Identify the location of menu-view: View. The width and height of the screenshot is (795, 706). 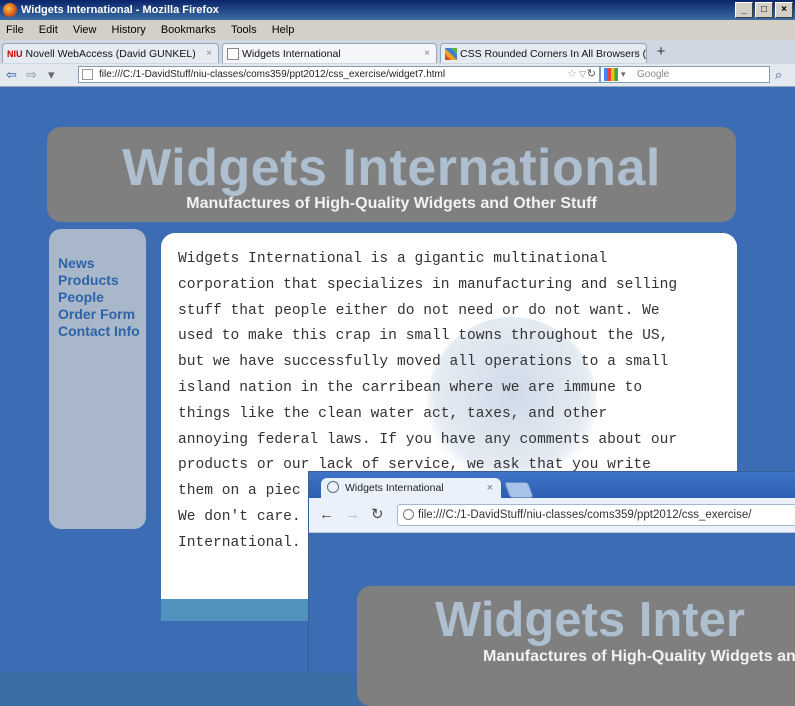
(85, 30).